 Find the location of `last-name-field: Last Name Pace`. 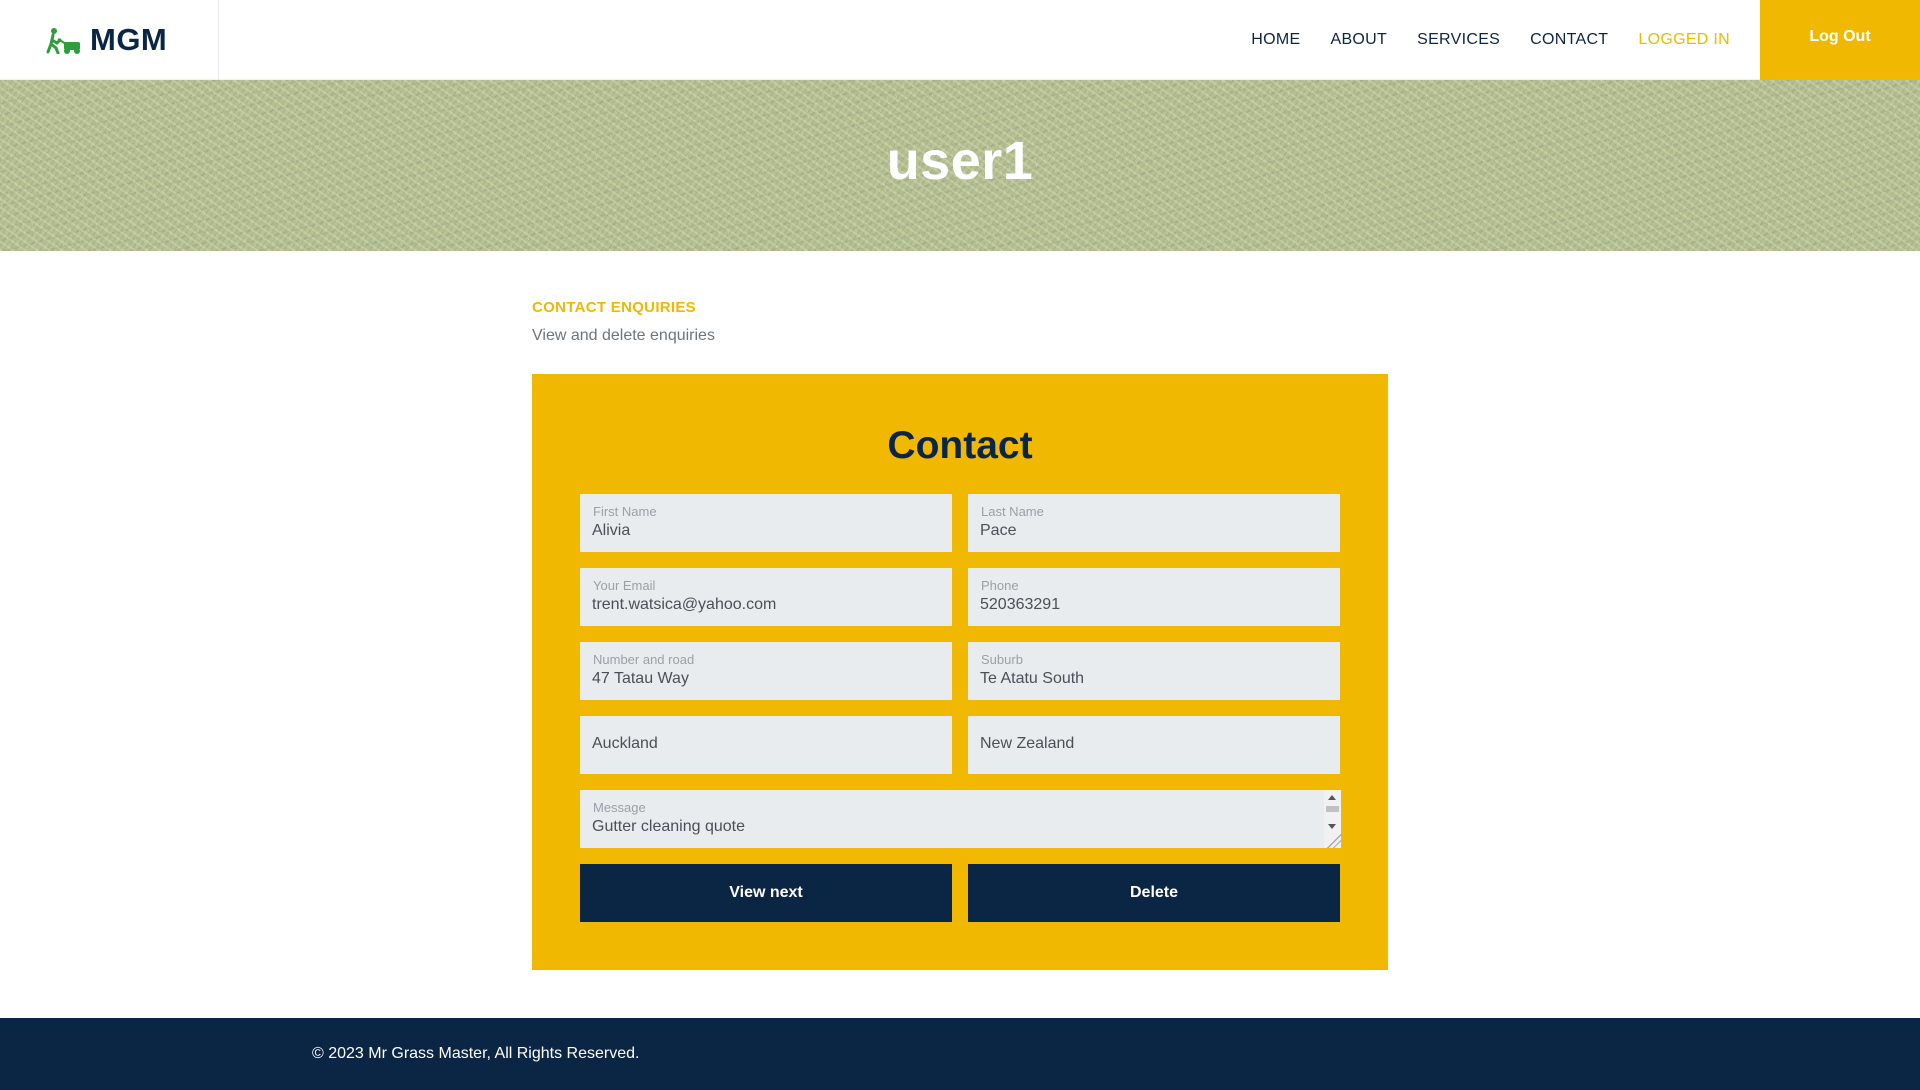

last-name-field: Last Name Pace is located at coordinates (1154, 523).